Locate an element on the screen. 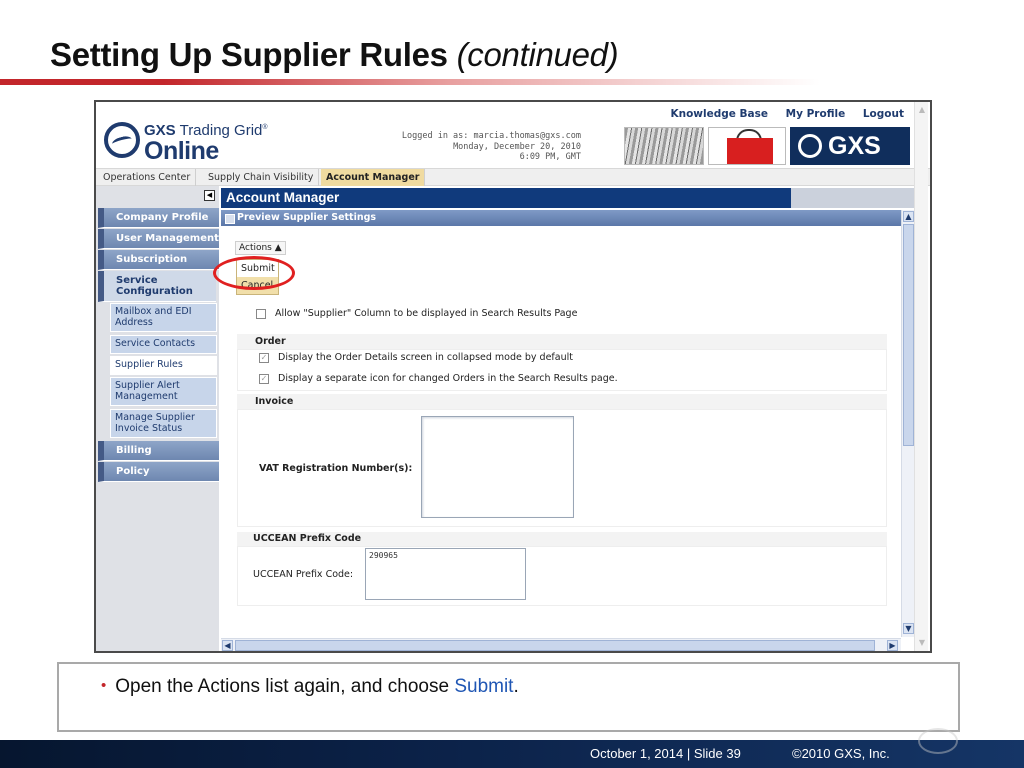 This screenshot has width=1024, height=768. sidebar-item-supplier-rules: Supplier Rules is located at coordinates (163, 365).